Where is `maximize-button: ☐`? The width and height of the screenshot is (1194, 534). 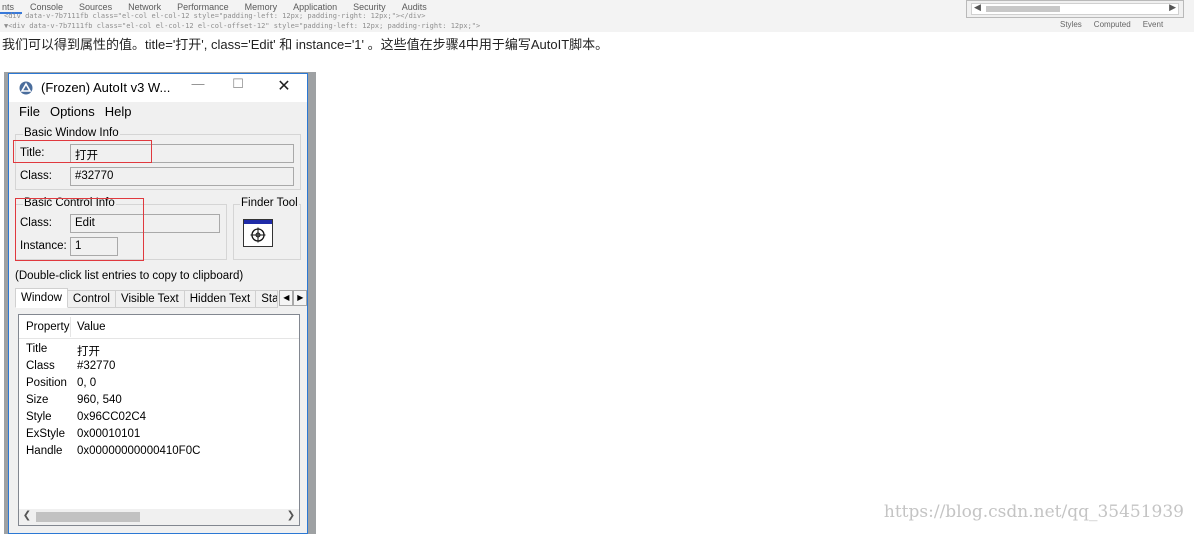
maximize-button: ☐ is located at coordinates (238, 84).